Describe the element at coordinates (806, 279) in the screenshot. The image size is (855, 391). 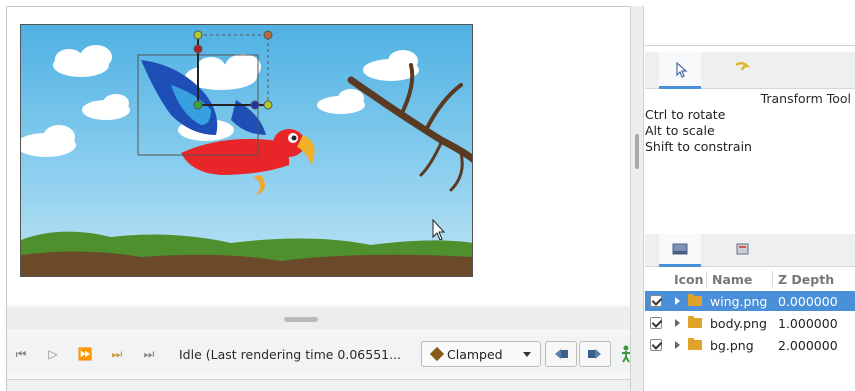
I see `column-z-depth: Z Depth` at that location.